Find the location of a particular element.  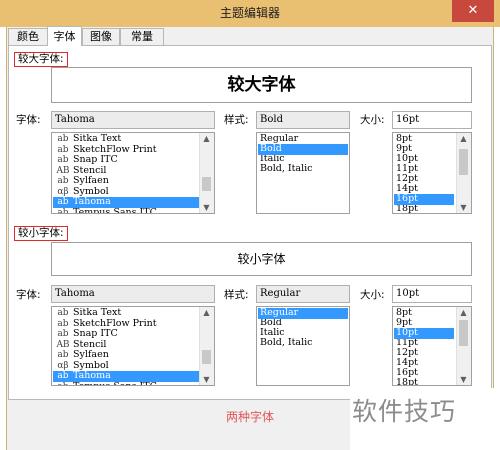

large-size-field: 16pt is located at coordinates (432, 120).